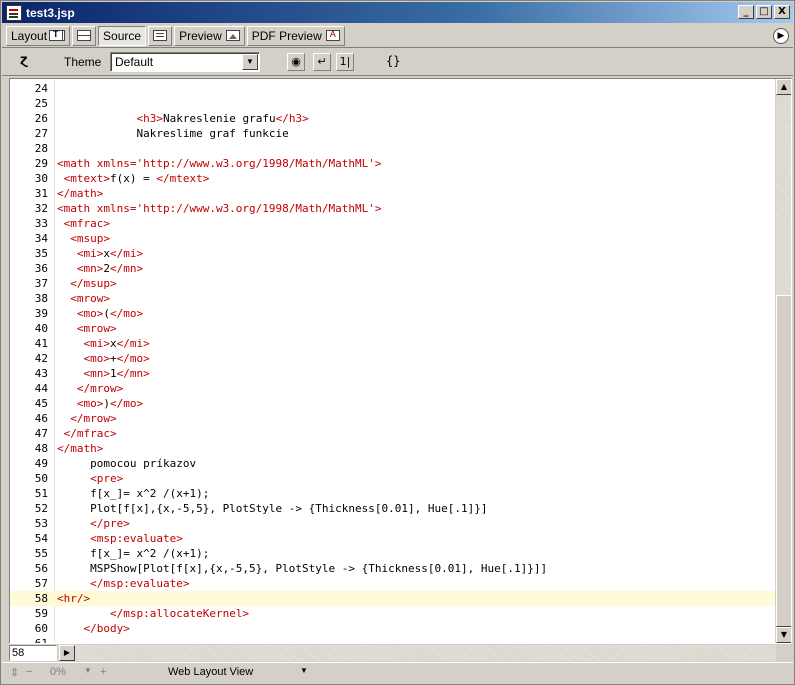  What do you see at coordinates (83, 62) in the screenshot?
I see `theme-label: Theme` at bounding box center [83, 62].